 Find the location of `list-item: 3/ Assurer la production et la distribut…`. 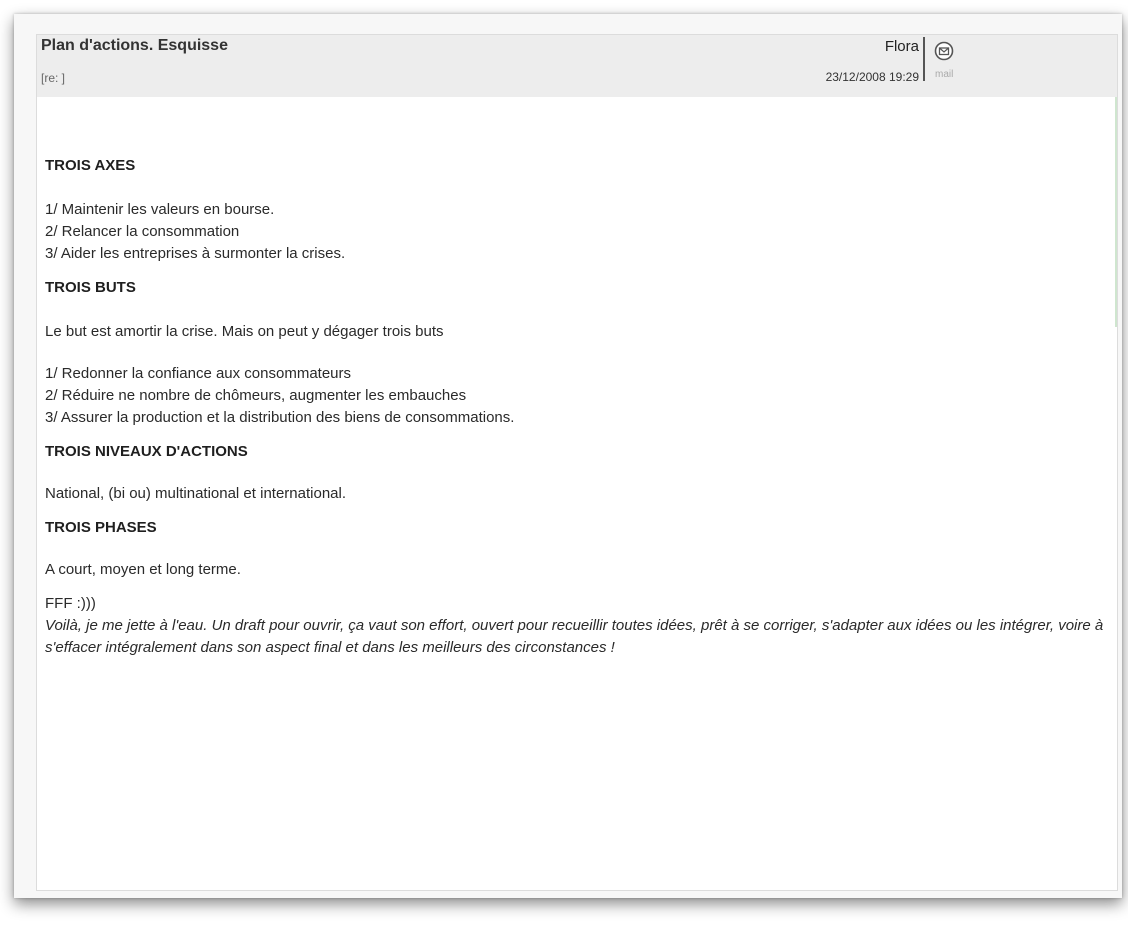

list-item: 3/ Assurer la production et la distribut… is located at coordinates (280, 417).